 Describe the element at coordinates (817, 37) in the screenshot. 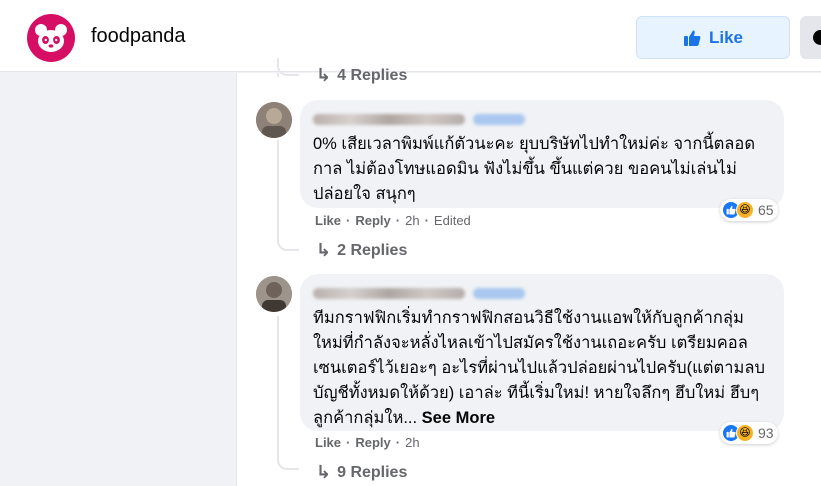

I see `more-icon` at that location.